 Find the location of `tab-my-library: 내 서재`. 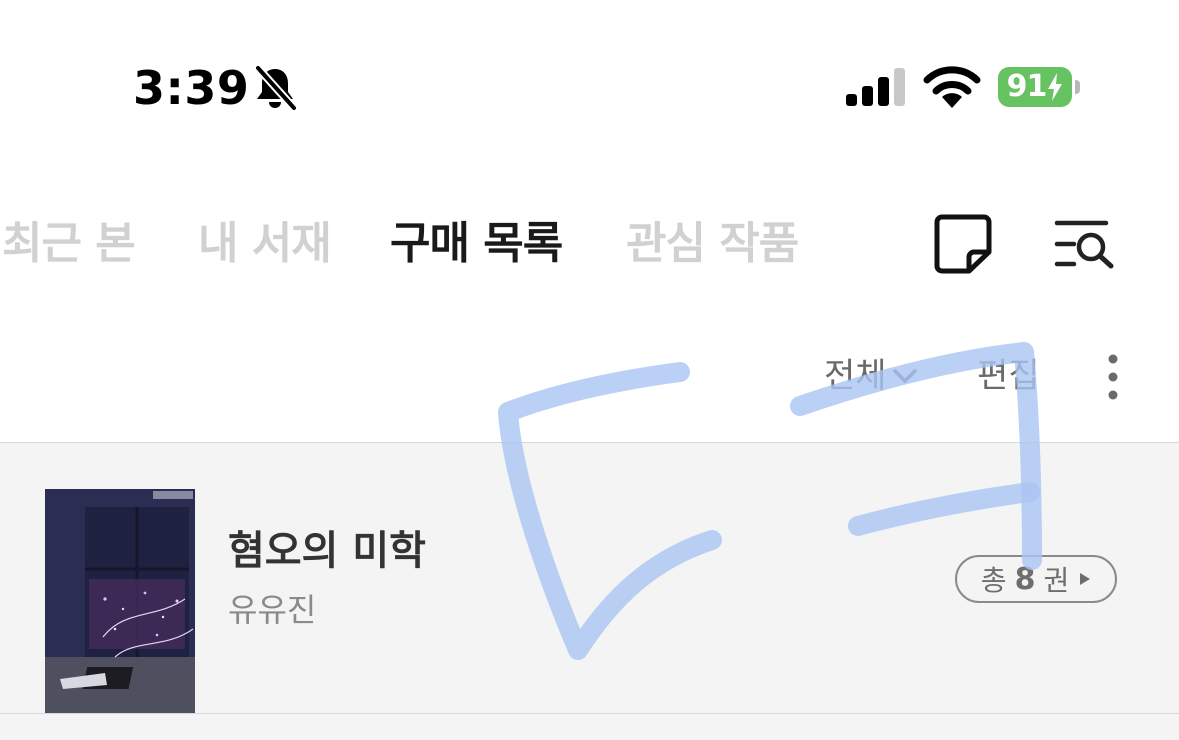

tab-my-library: 내 서재 is located at coordinates (265, 244).